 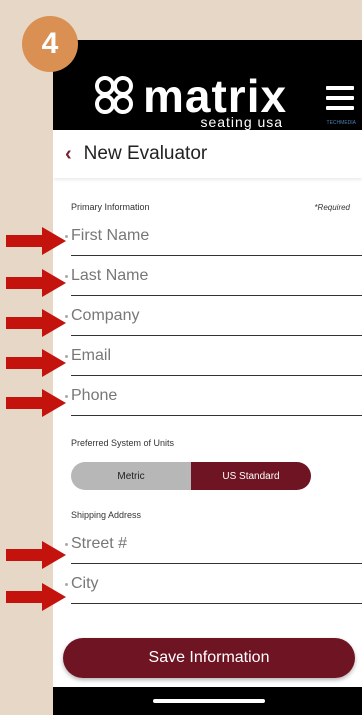 I want to click on home-indicator, so click(x=209, y=701).